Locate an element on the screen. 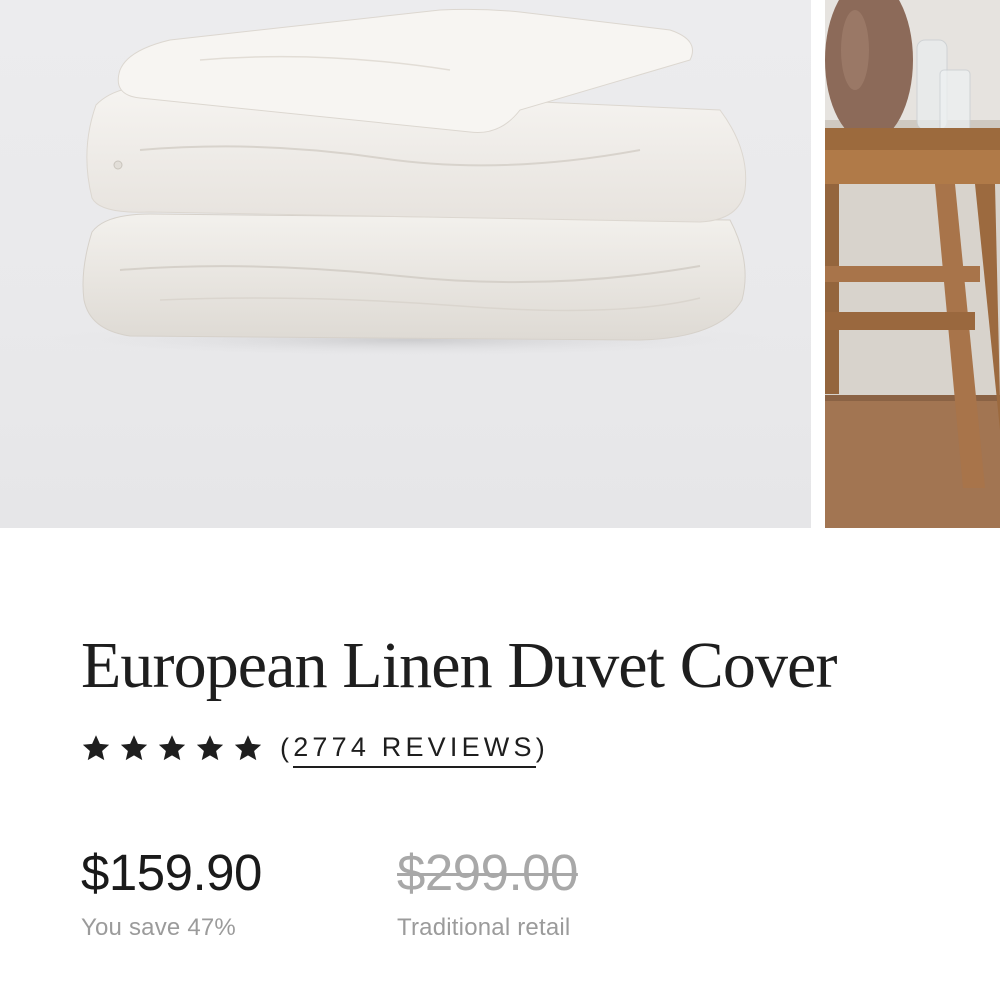  reviews-close-paren: ) is located at coordinates (542, 747).